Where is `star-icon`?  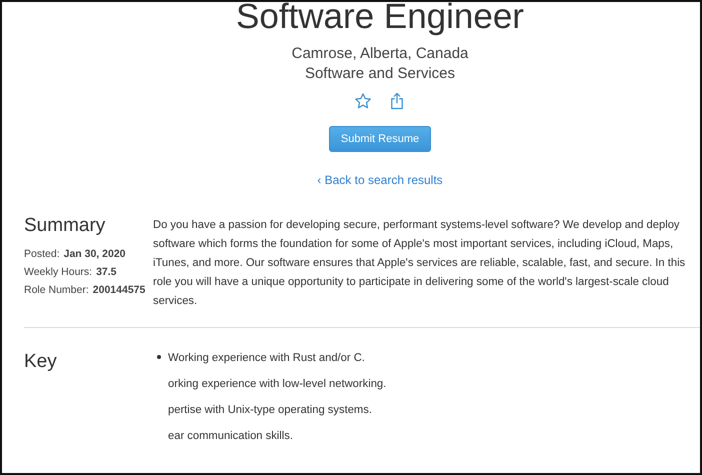
star-icon is located at coordinates (363, 101).